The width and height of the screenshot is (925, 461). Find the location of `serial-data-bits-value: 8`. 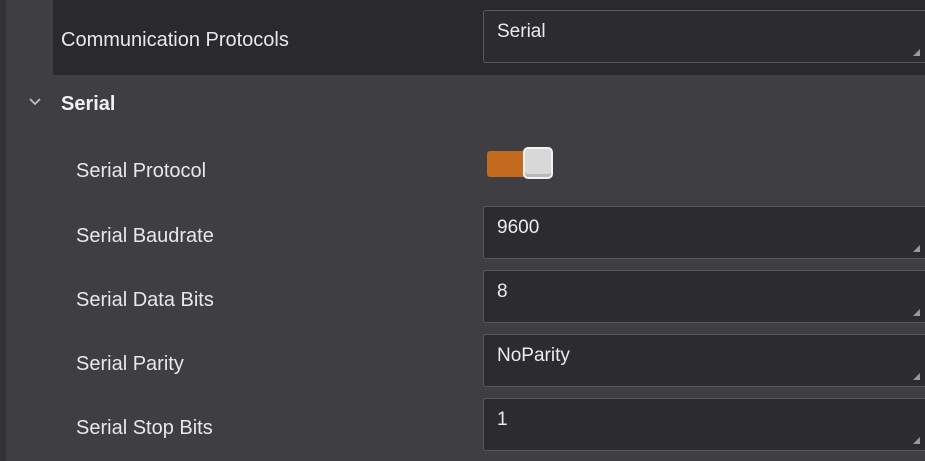

serial-data-bits-value: 8 is located at coordinates (502, 291).